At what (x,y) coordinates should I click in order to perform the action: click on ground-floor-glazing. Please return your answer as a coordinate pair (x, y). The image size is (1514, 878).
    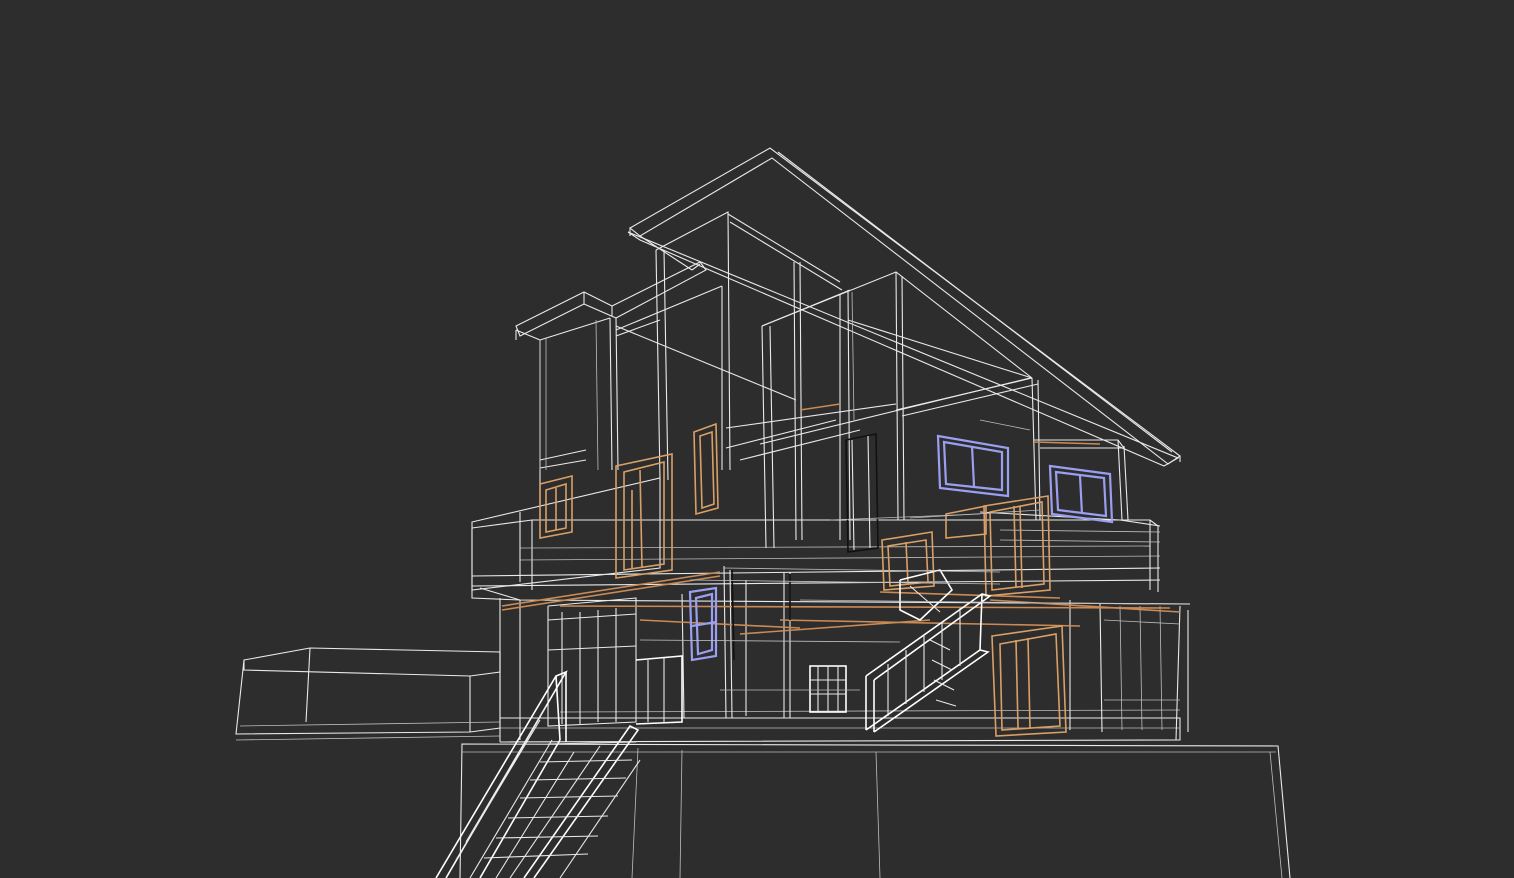
    Looking at the image, I should click on (615, 662).